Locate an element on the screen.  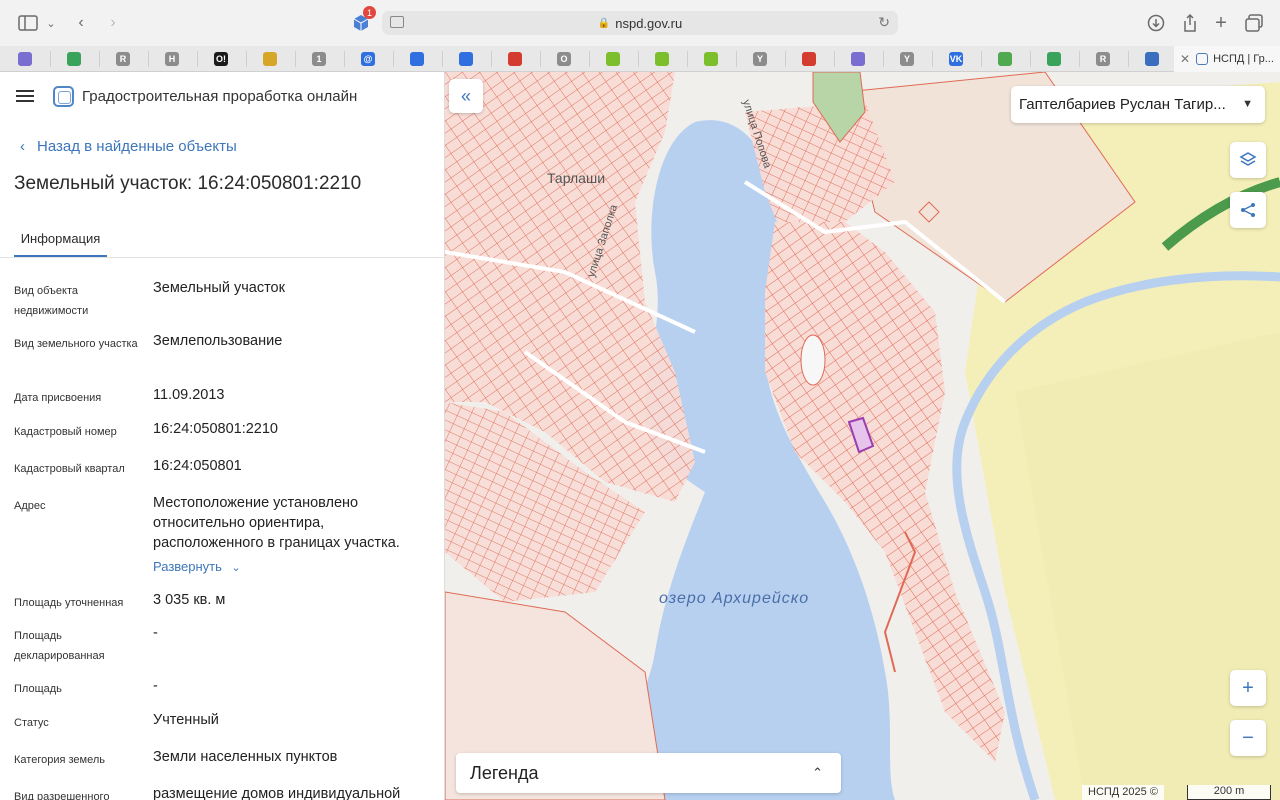
new-tab-icon: + is located at coordinates (1221, 23).